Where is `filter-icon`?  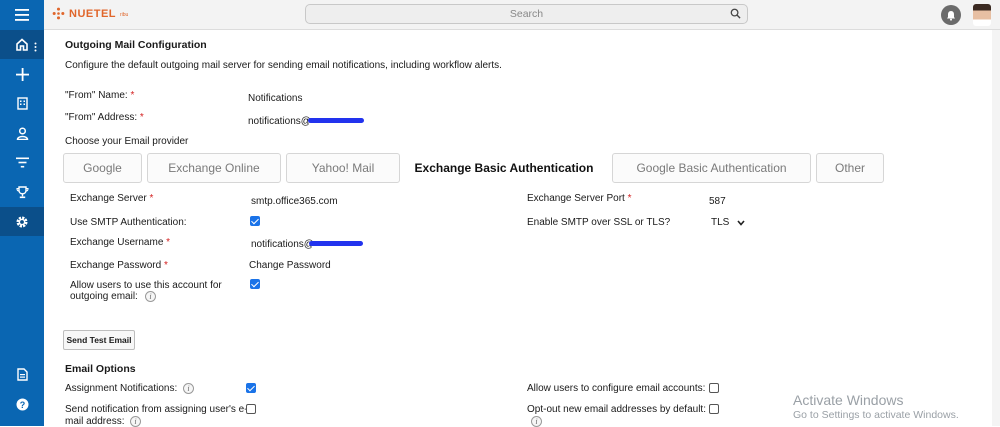
filter-icon is located at coordinates (22, 162).